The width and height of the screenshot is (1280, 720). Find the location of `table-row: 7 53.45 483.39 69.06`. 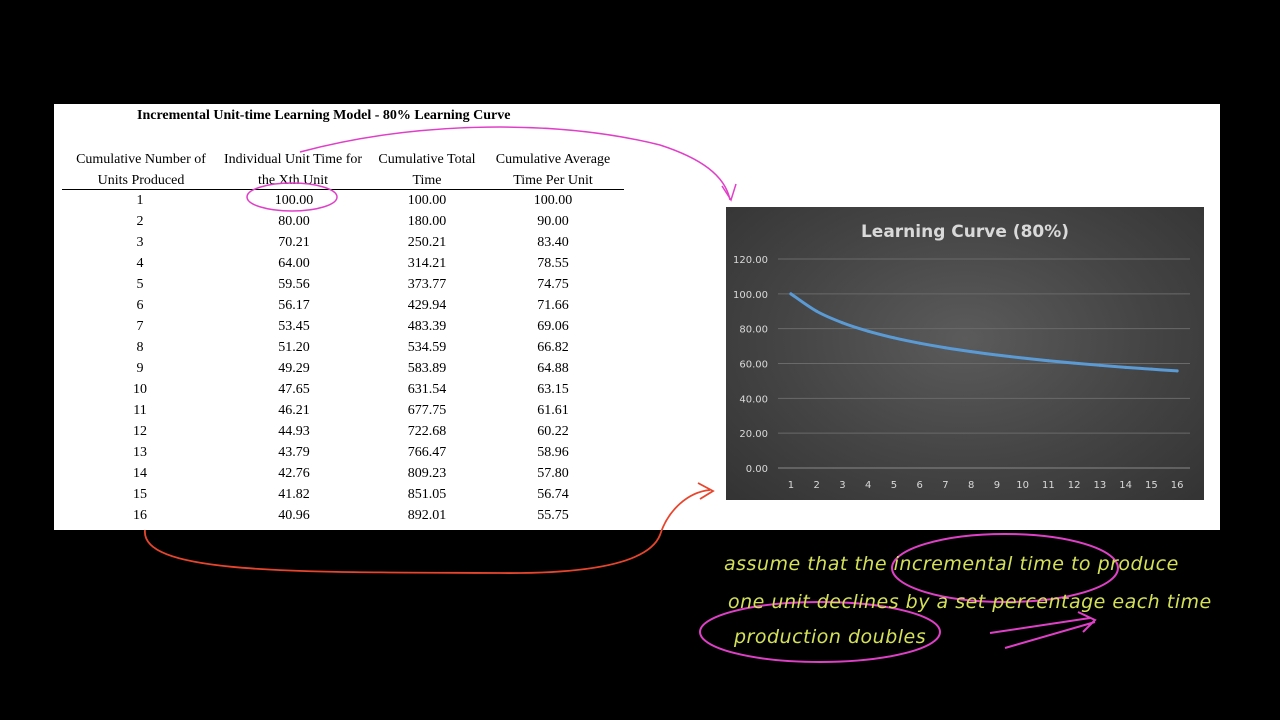

table-row: 7 53.45 483.39 69.06 is located at coordinates (343, 326).